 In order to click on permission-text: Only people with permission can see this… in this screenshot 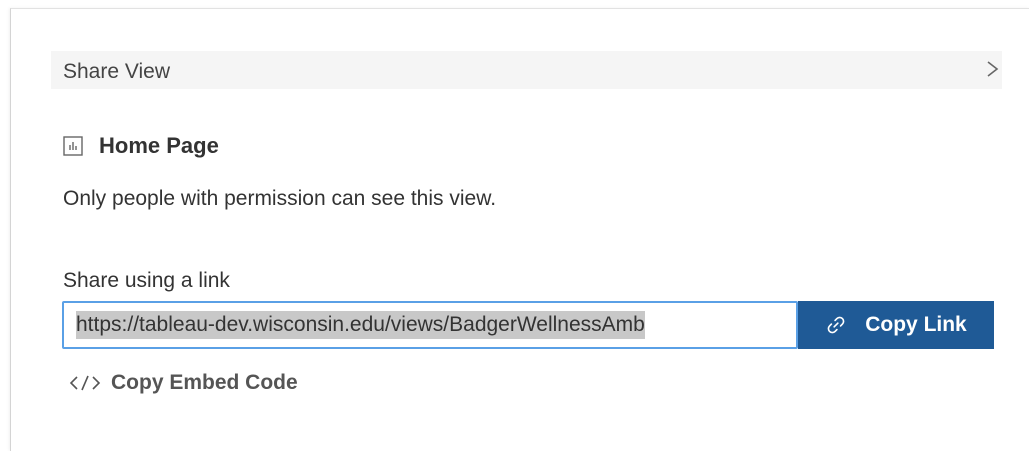, I will do `click(280, 198)`.